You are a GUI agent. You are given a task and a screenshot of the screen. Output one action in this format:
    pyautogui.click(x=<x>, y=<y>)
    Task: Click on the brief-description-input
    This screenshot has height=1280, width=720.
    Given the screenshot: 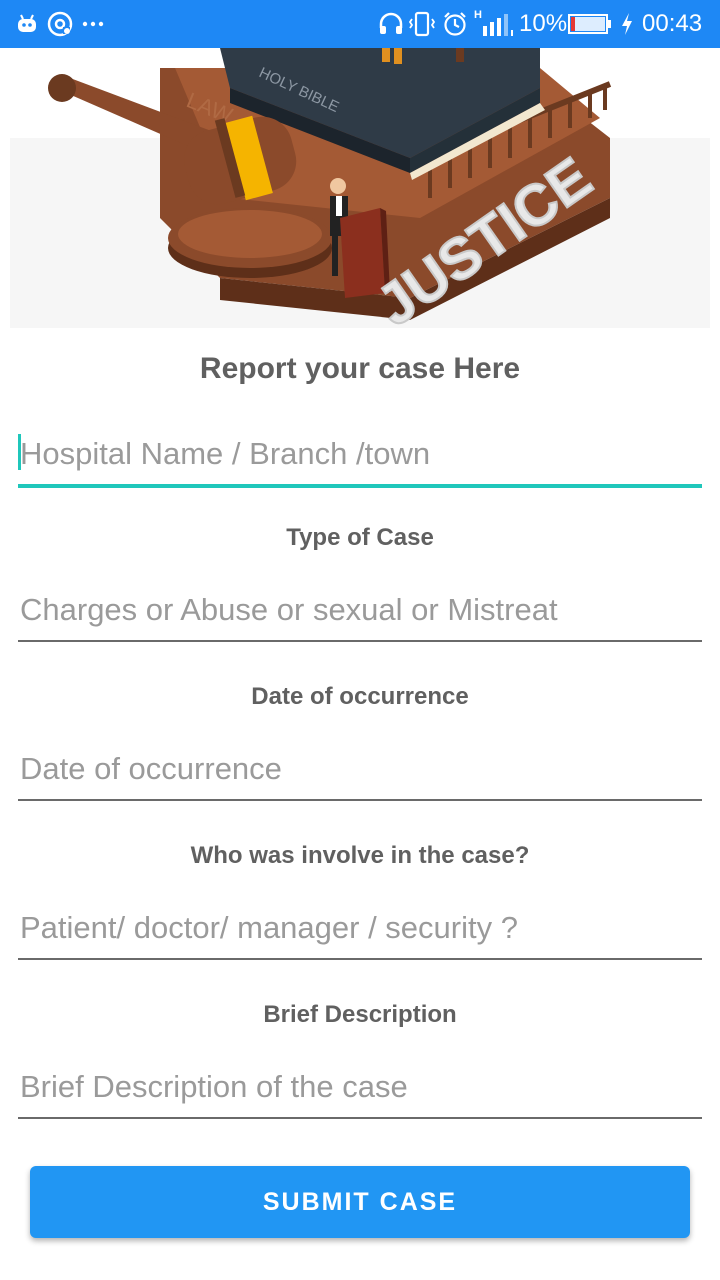 What is the action you would take?
    pyautogui.click(x=361, y=1087)
    